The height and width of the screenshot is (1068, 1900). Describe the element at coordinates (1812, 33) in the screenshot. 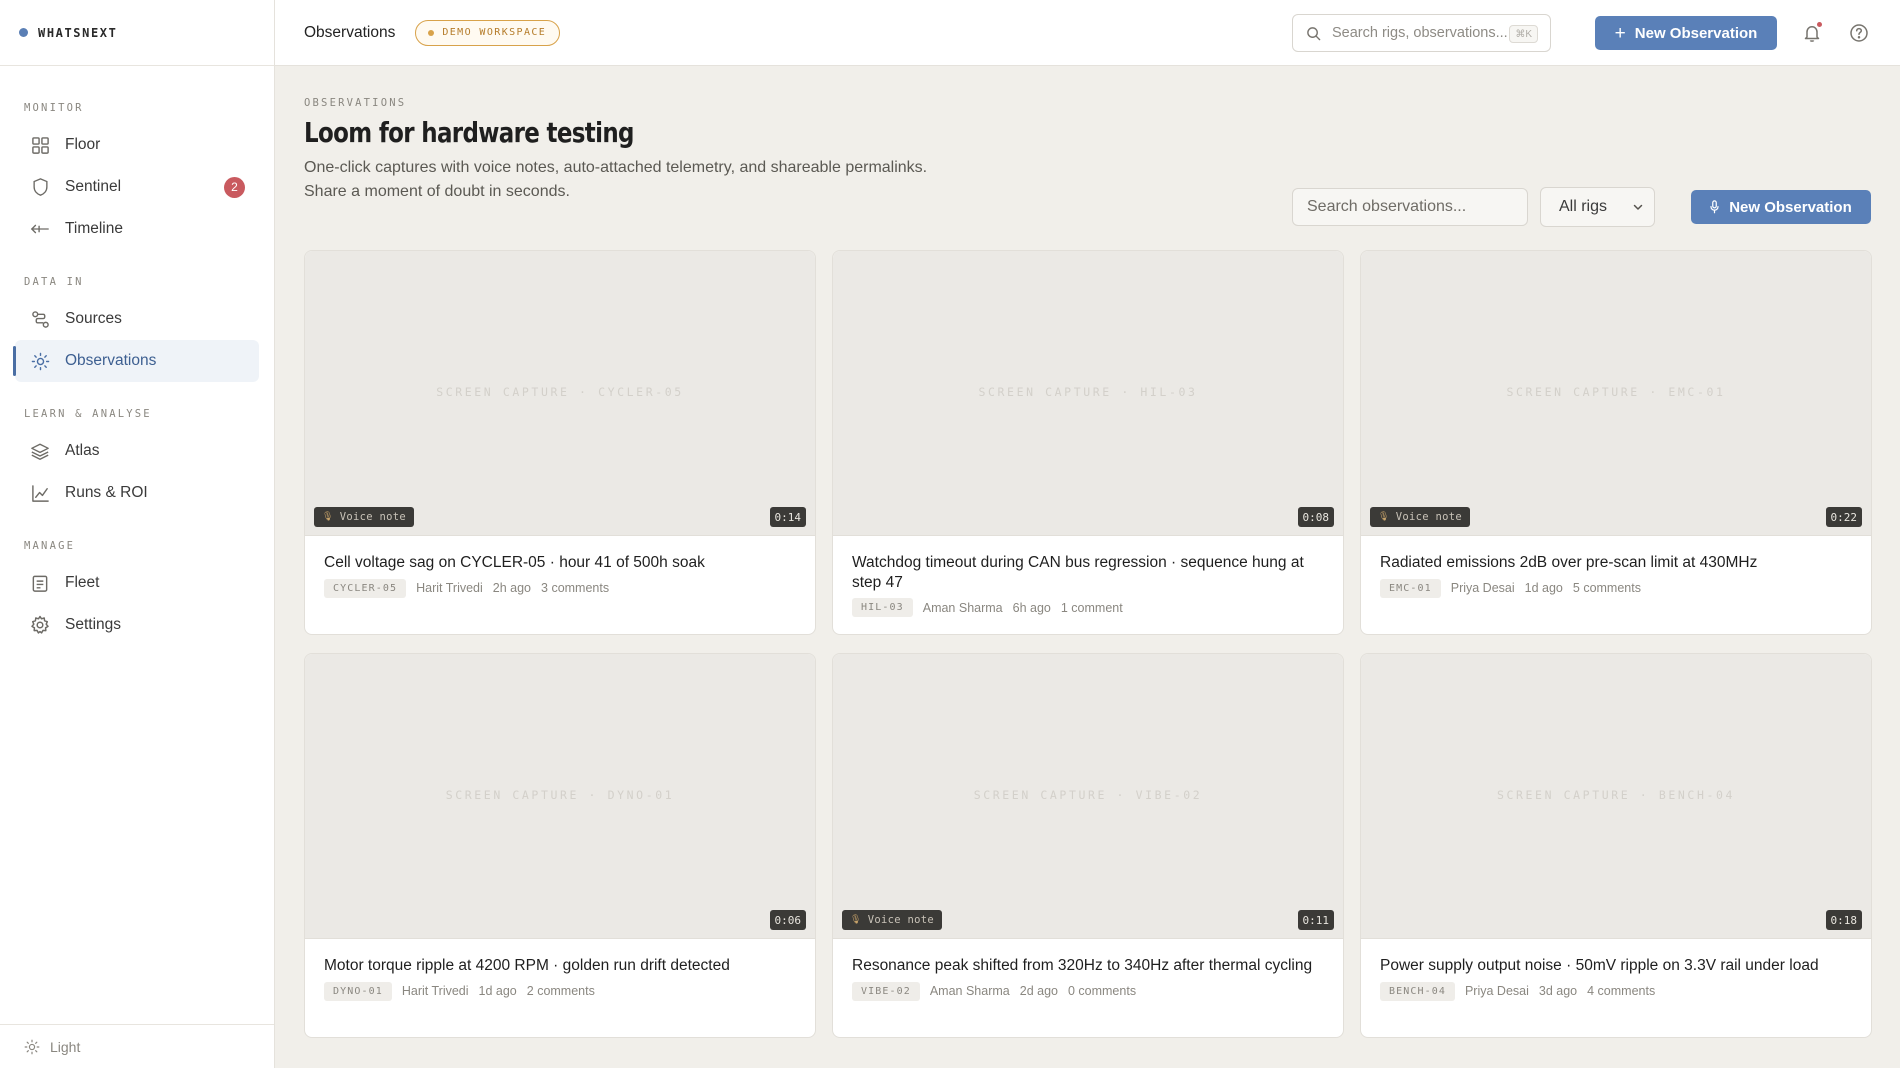

I see `notifications-button` at that location.